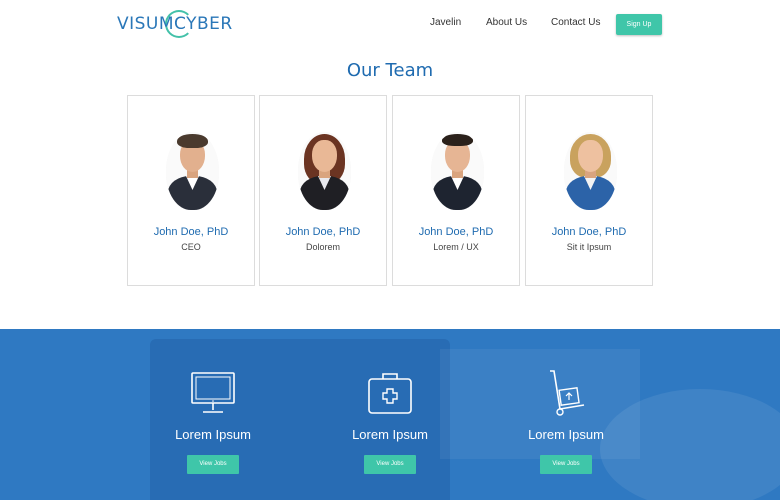 Image resolution: width=780 pixels, height=500 pixels. Describe the element at coordinates (639, 24) in the screenshot. I see `sign-up-button: Sign Up` at that location.